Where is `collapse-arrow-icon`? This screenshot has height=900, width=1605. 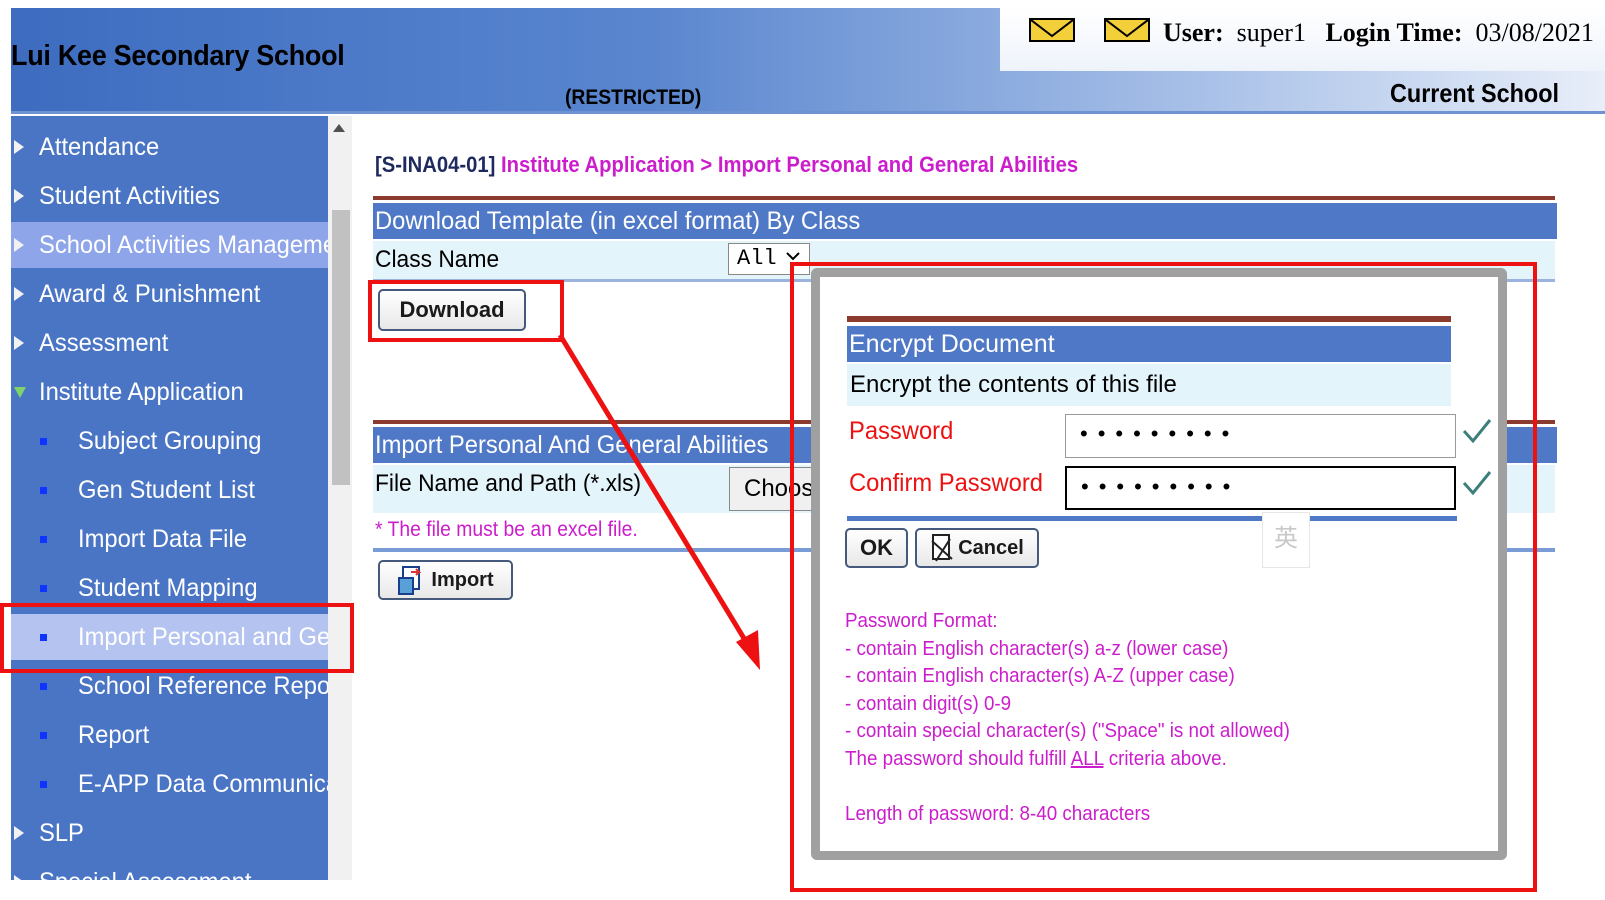 collapse-arrow-icon is located at coordinates (20, 392).